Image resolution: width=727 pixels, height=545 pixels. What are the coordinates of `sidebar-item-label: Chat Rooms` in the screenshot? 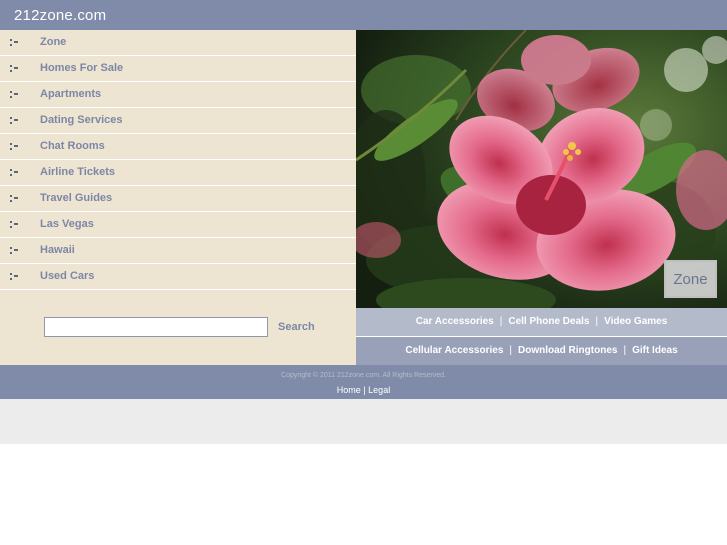 It's located at (72, 146).